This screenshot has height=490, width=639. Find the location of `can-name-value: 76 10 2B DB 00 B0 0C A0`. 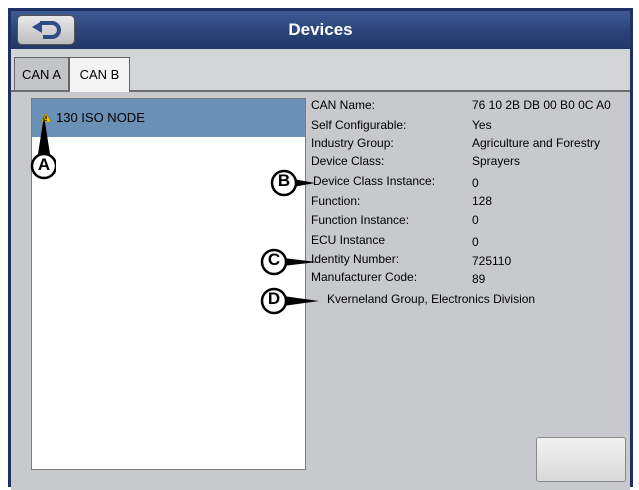

can-name-value: 76 10 2B DB 00 B0 0C A0 is located at coordinates (541, 105).